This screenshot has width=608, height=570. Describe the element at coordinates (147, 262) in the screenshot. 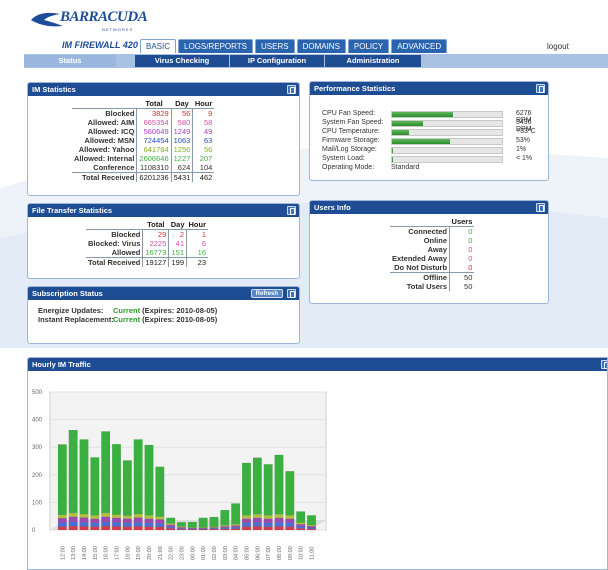

I see `total-row: Total Received 19127 199 23` at that location.